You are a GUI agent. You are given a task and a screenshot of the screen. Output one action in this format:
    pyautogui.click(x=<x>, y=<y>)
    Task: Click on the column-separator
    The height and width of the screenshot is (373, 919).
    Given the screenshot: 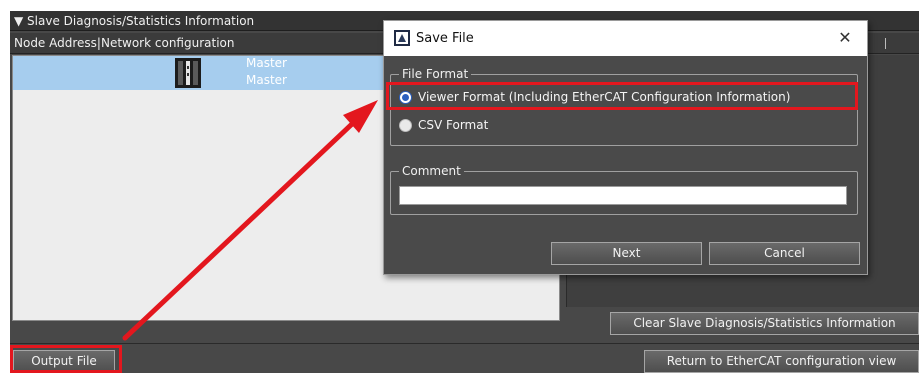 What is the action you would take?
    pyautogui.click(x=885, y=43)
    